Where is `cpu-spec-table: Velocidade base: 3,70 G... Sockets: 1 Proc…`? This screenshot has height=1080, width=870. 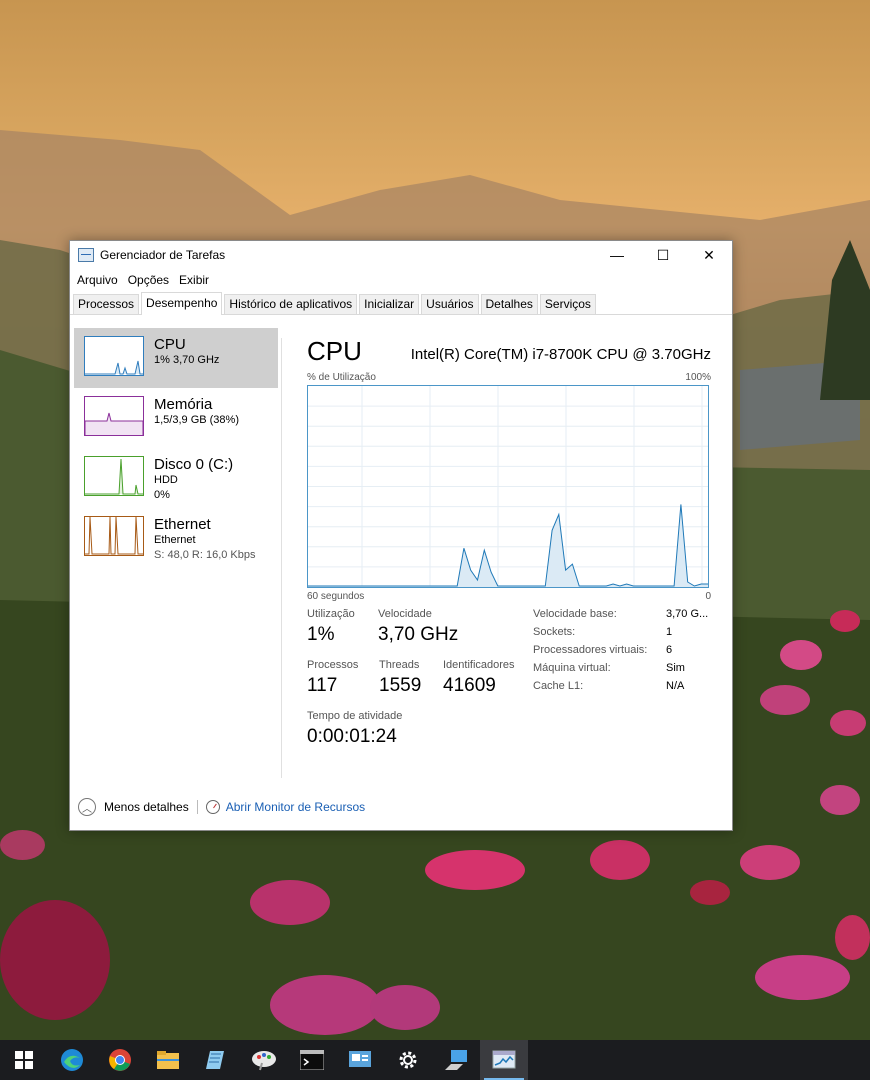 cpu-spec-table: Velocidade base: 3,70 G... Sockets: 1 Proc… is located at coordinates (620, 653).